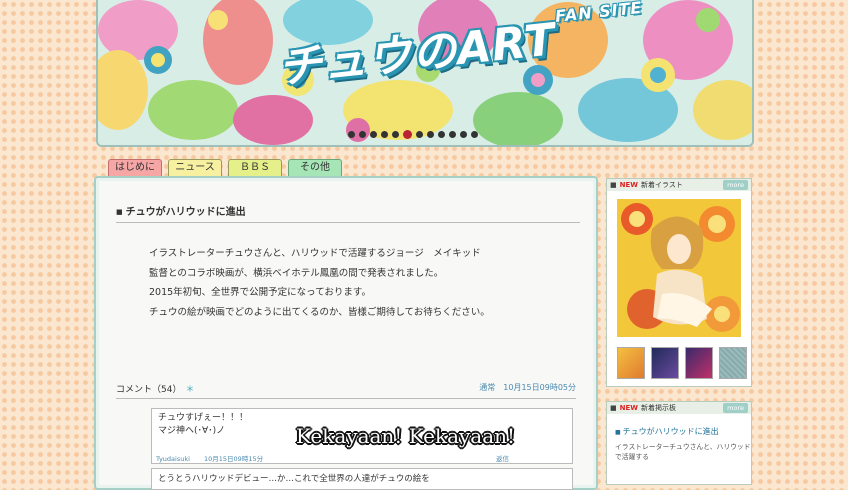 Image resolution: width=848 pixels, height=490 pixels. I want to click on excerpt-line: で活躍する, so click(632, 457).